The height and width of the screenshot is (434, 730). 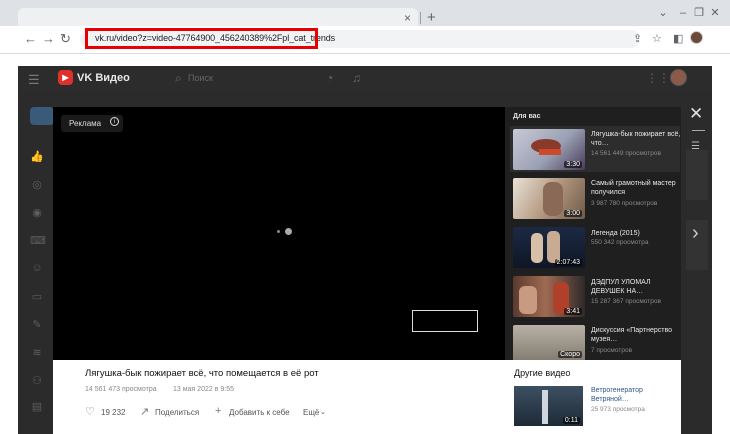 I want to click on target-icon: ◎, so click(x=37, y=185).